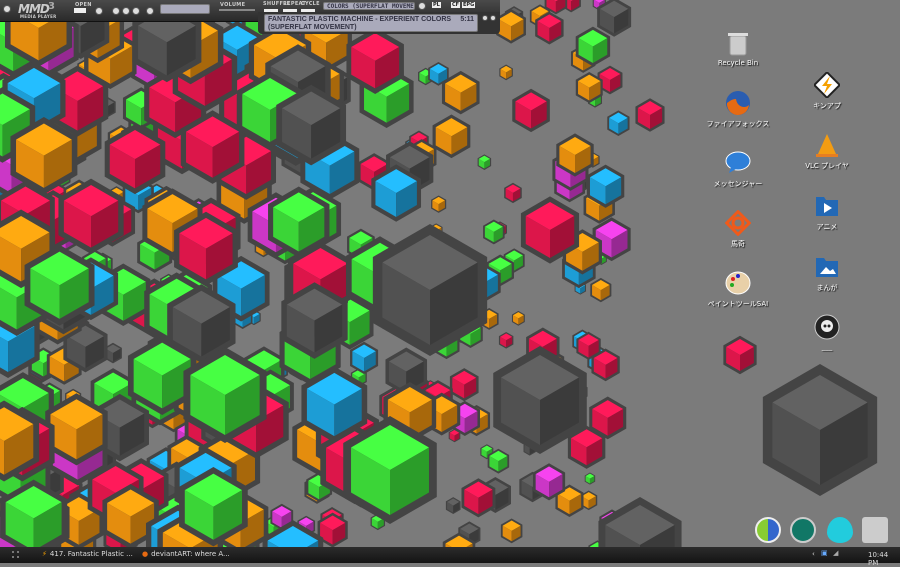 The width and height of the screenshot is (900, 567). I want to click on icon-label: Recycle Bin, so click(738, 63).